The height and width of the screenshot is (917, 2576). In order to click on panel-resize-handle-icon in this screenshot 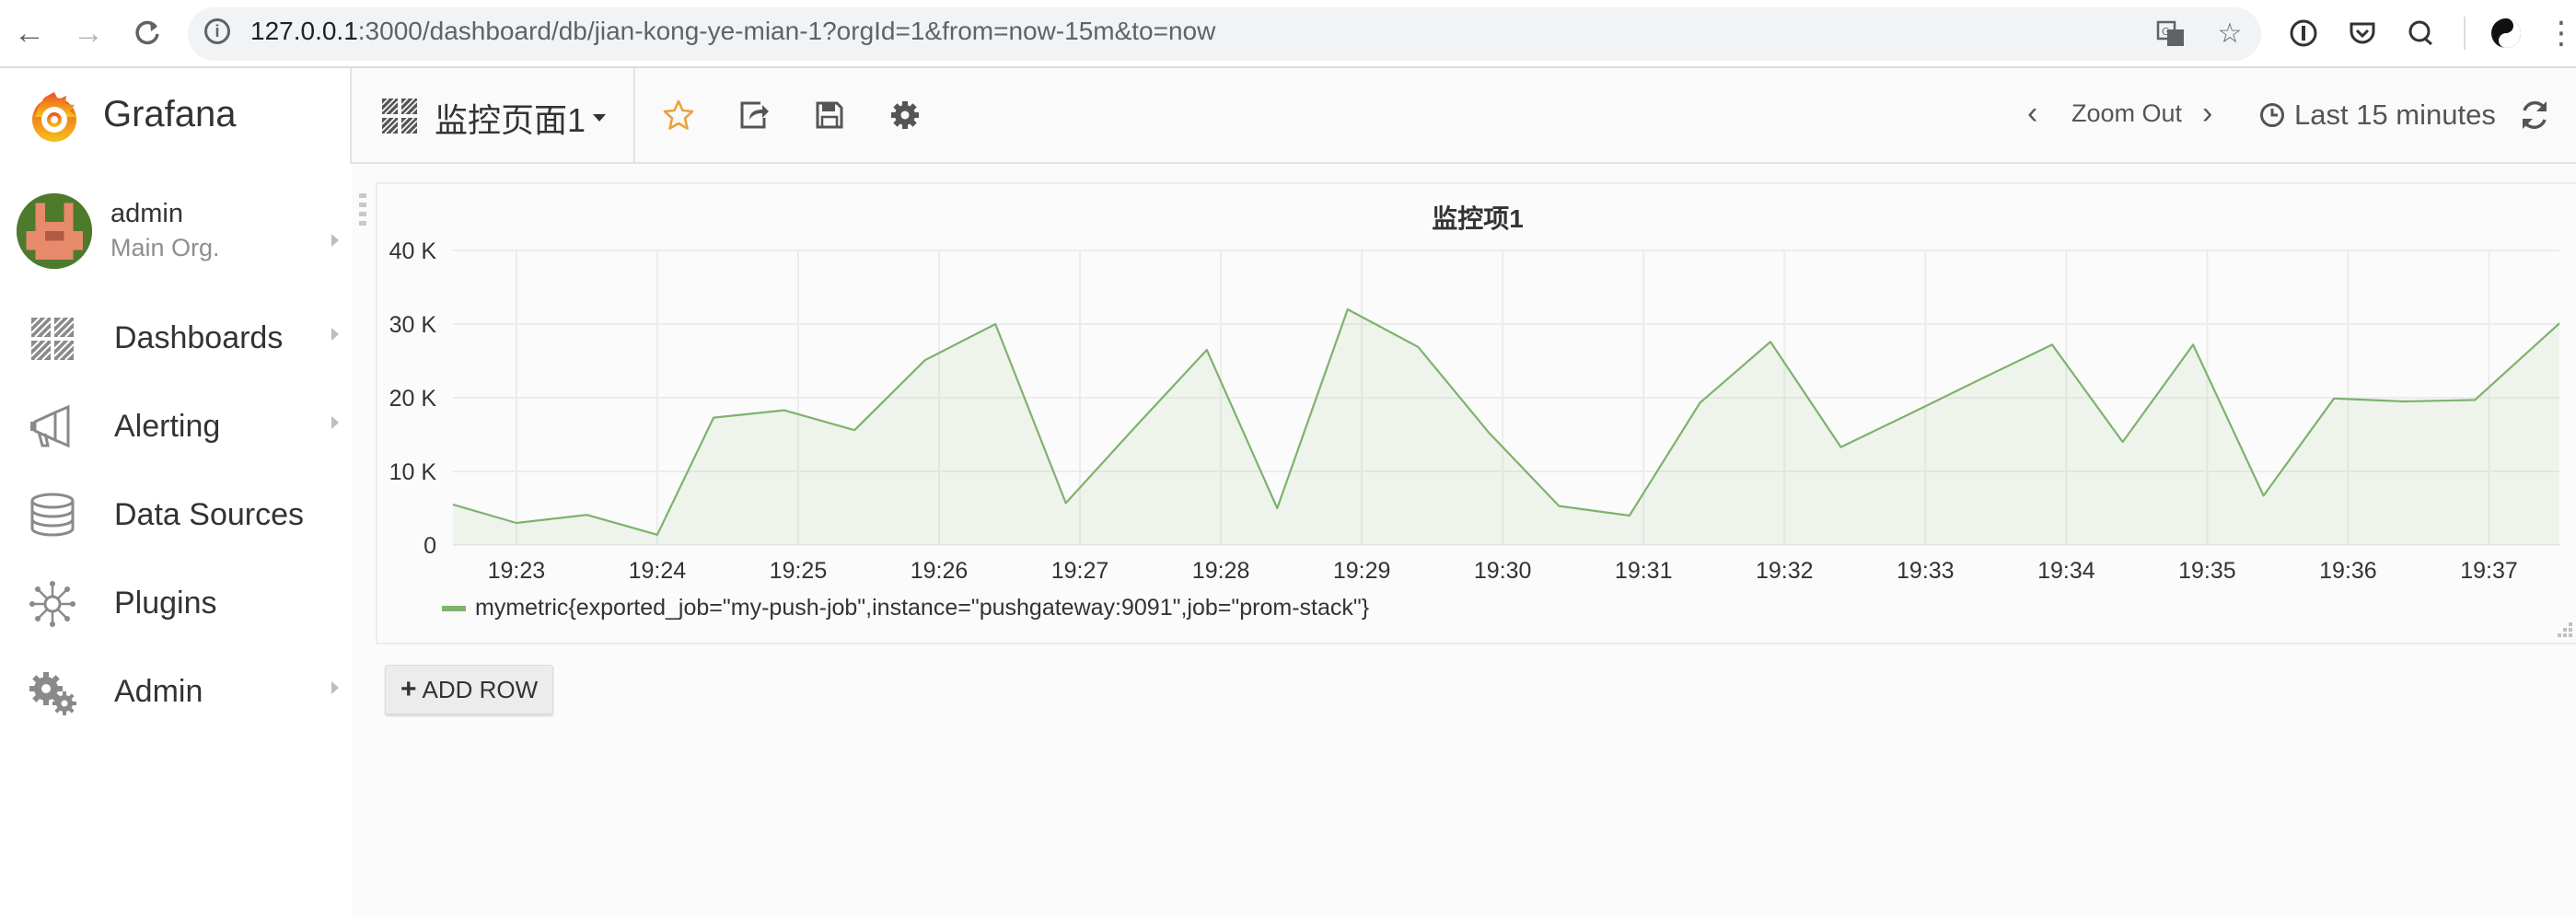, I will do `click(2564, 629)`.